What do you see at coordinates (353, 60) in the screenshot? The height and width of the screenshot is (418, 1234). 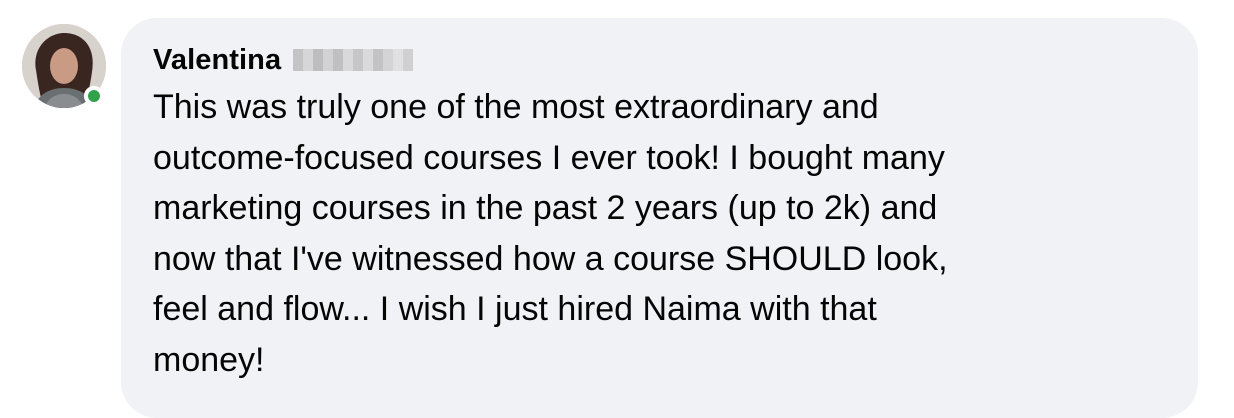 I see `redacted-surname` at bounding box center [353, 60].